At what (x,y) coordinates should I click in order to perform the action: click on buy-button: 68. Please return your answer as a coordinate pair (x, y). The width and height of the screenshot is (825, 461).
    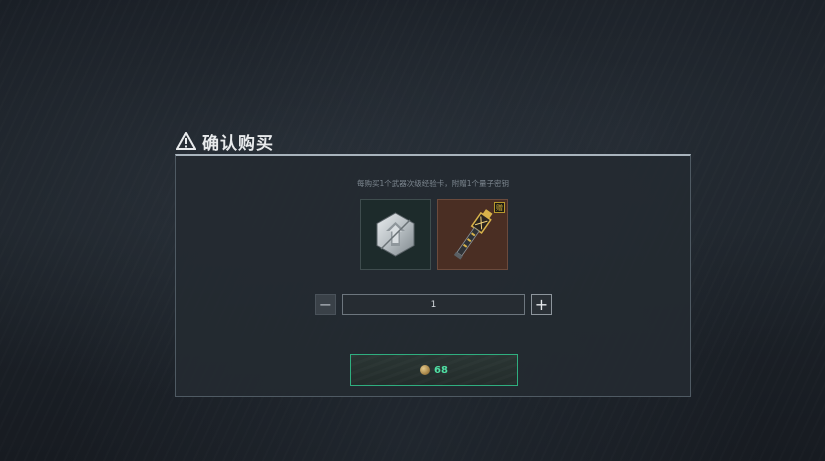
    Looking at the image, I should click on (434, 370).